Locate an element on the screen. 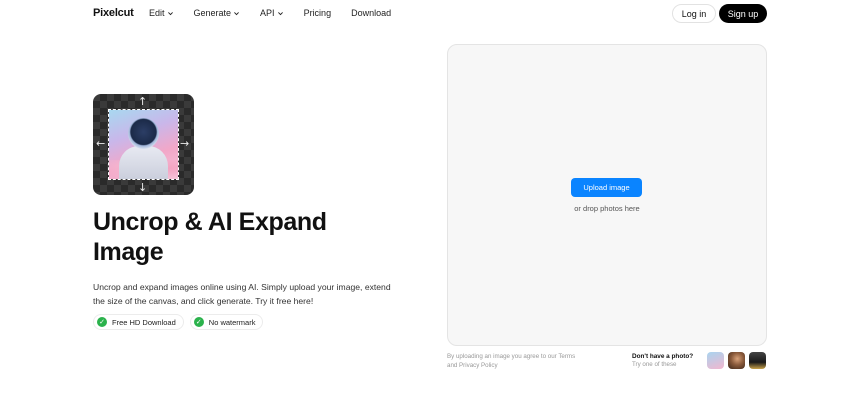 This screenshot has height=410, width=854. upload-image-button: Upload image is located at coordinates (606, 187).